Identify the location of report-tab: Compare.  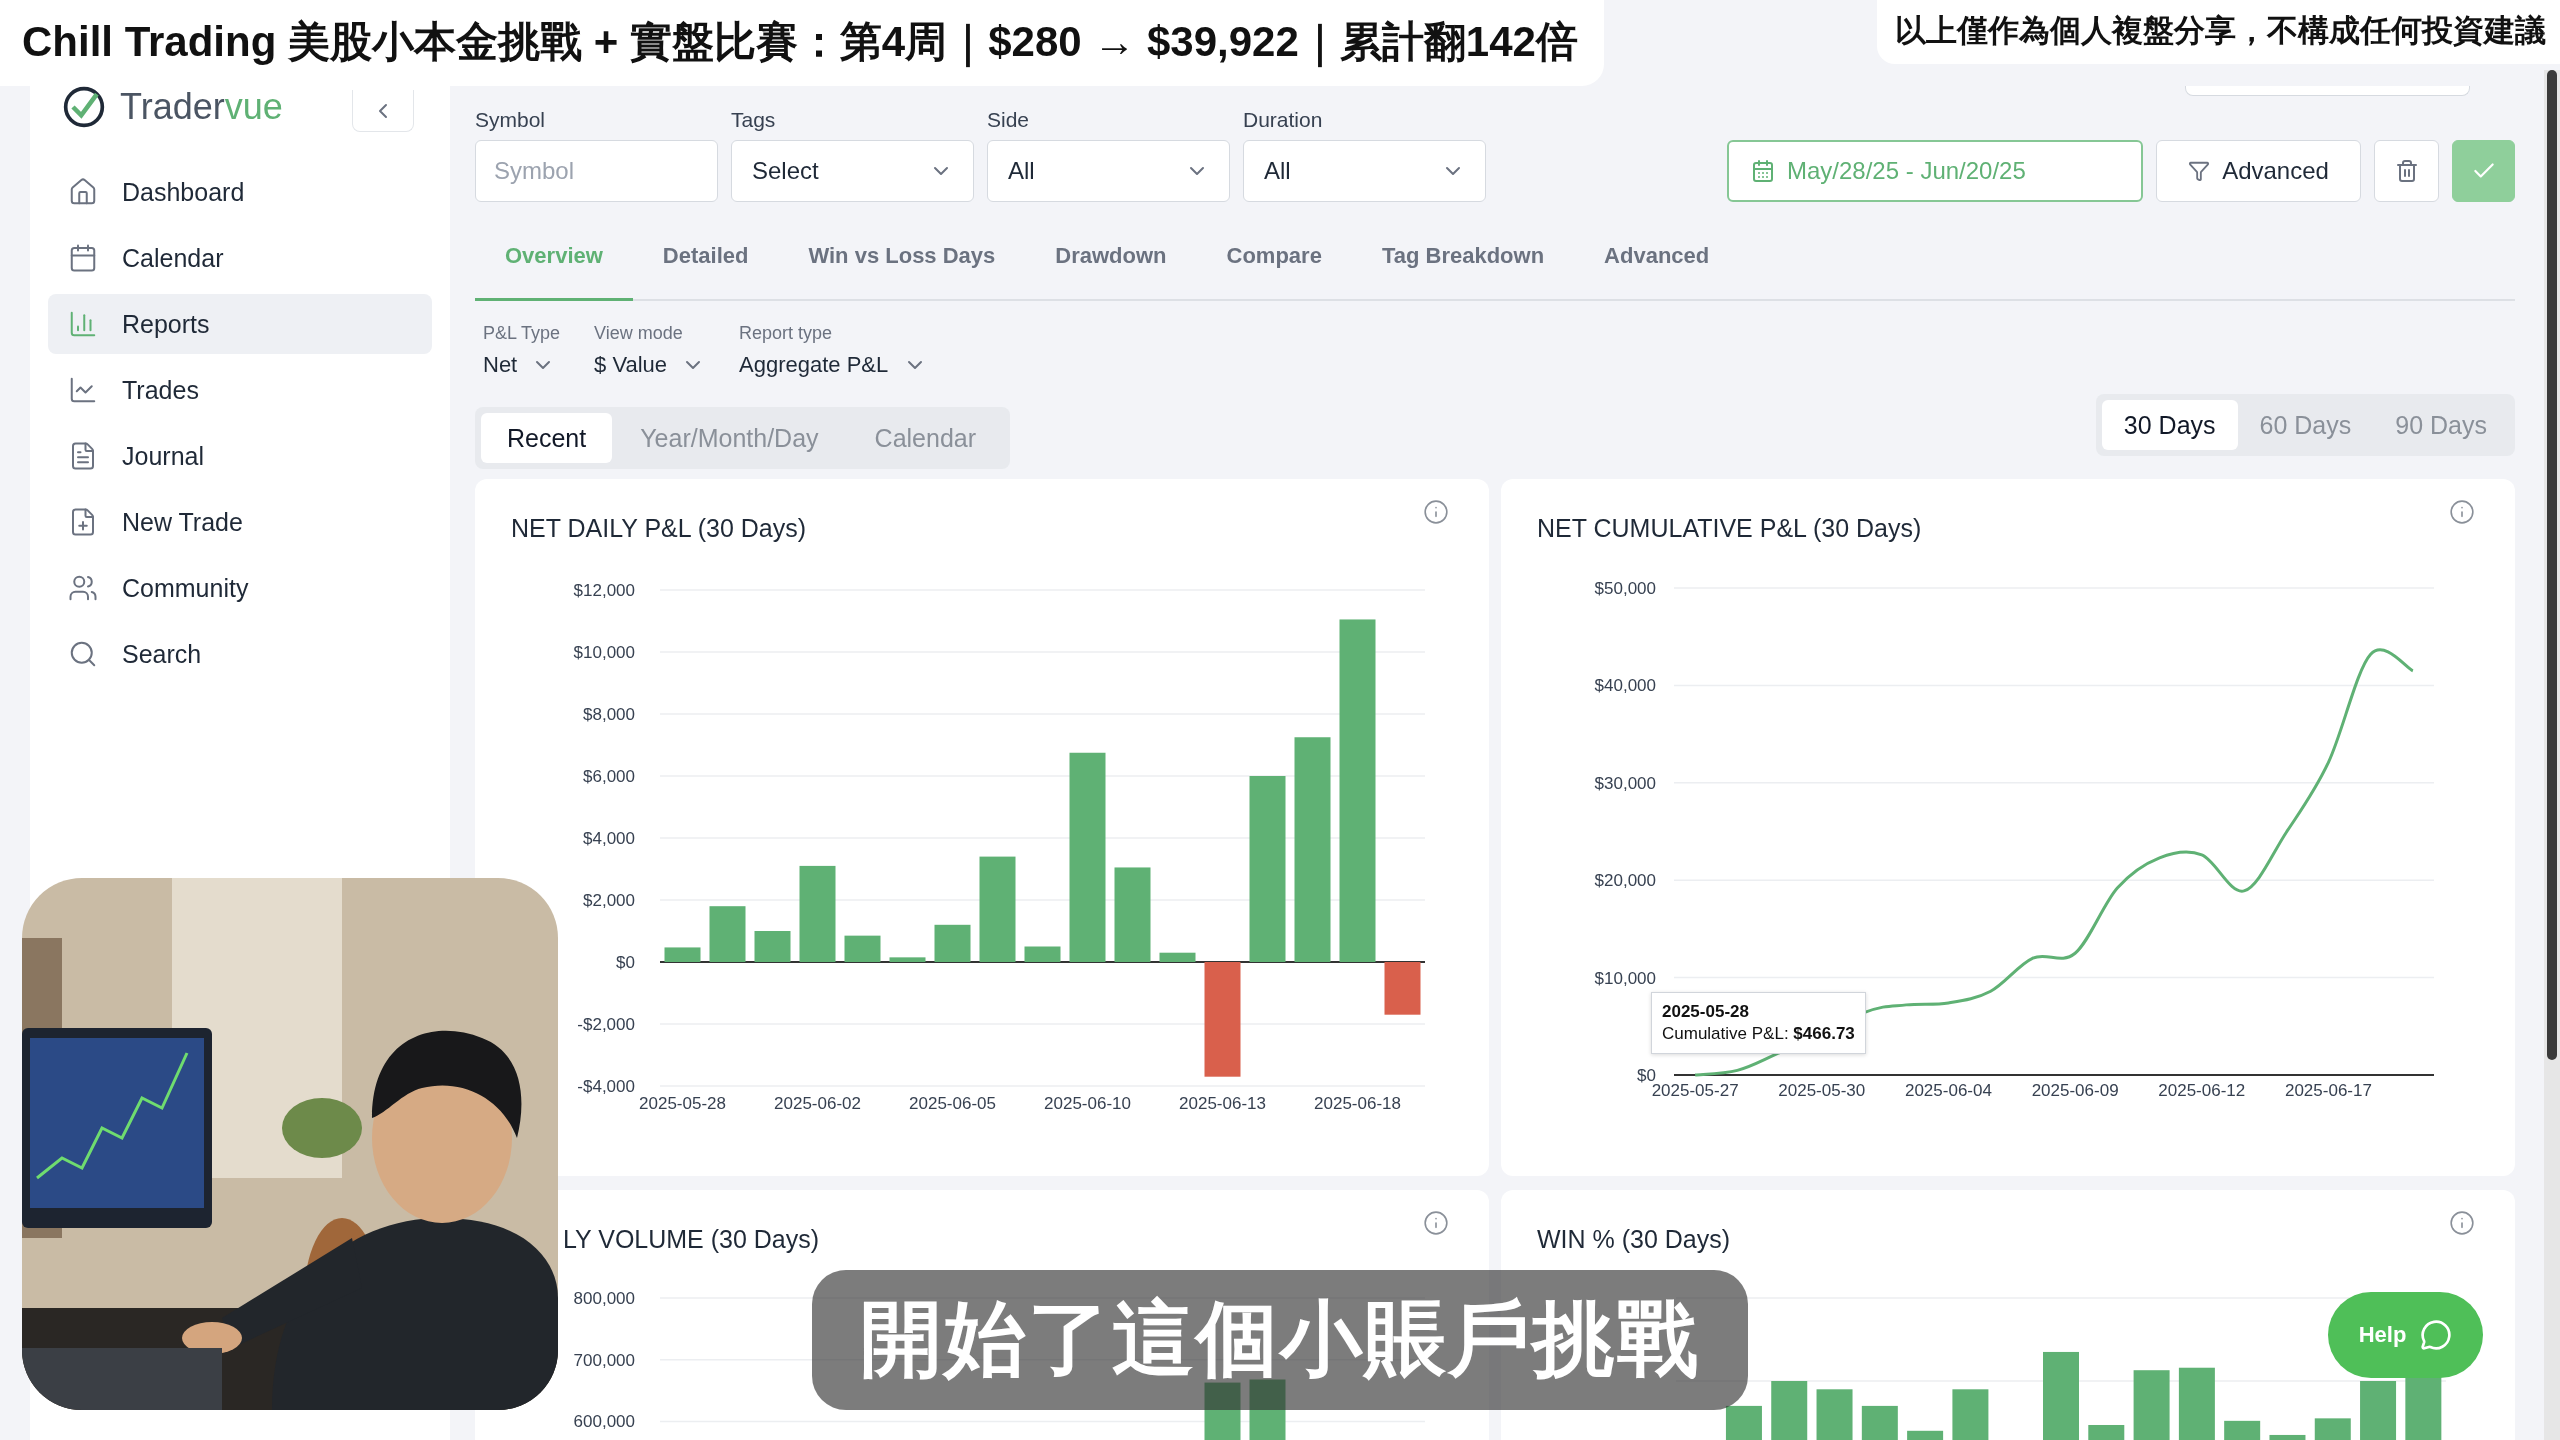
(1274, 257).